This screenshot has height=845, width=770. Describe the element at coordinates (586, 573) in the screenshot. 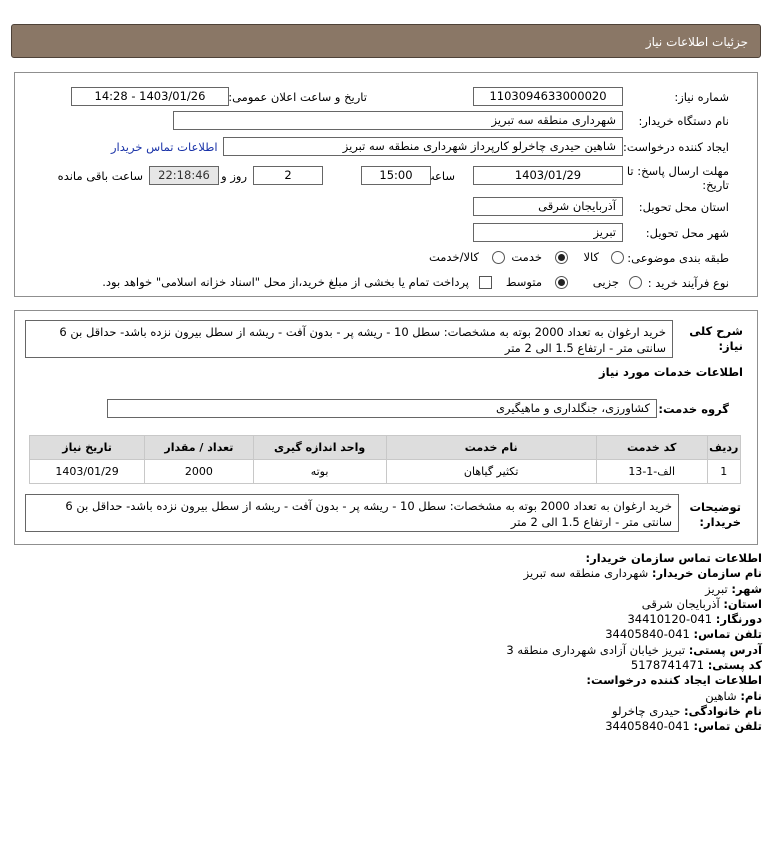

I see `contact-org: شهرداری منطقه سه تبریز` at that location.